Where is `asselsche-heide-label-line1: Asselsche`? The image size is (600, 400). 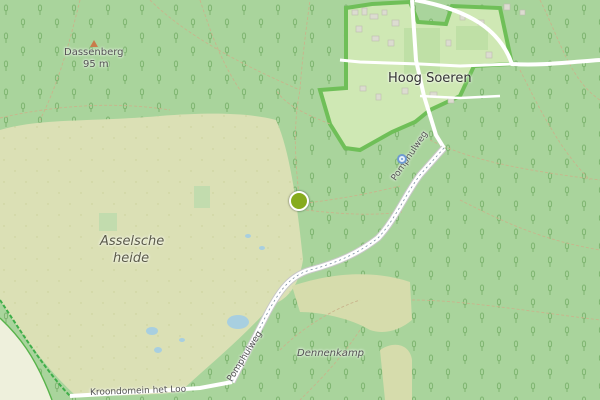
asselsche-heide-label-line1: Asselsche is located at coordinates (132, 241).